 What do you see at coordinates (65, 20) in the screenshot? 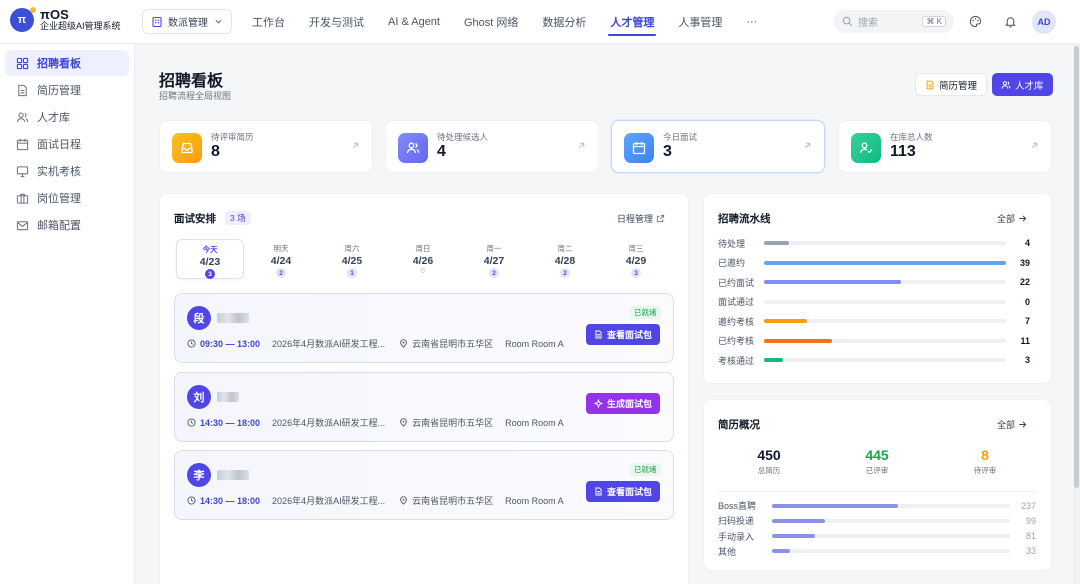
I see `app-logo: π πOS 企业超级AI管理系统` at bounding box center [65, 20].